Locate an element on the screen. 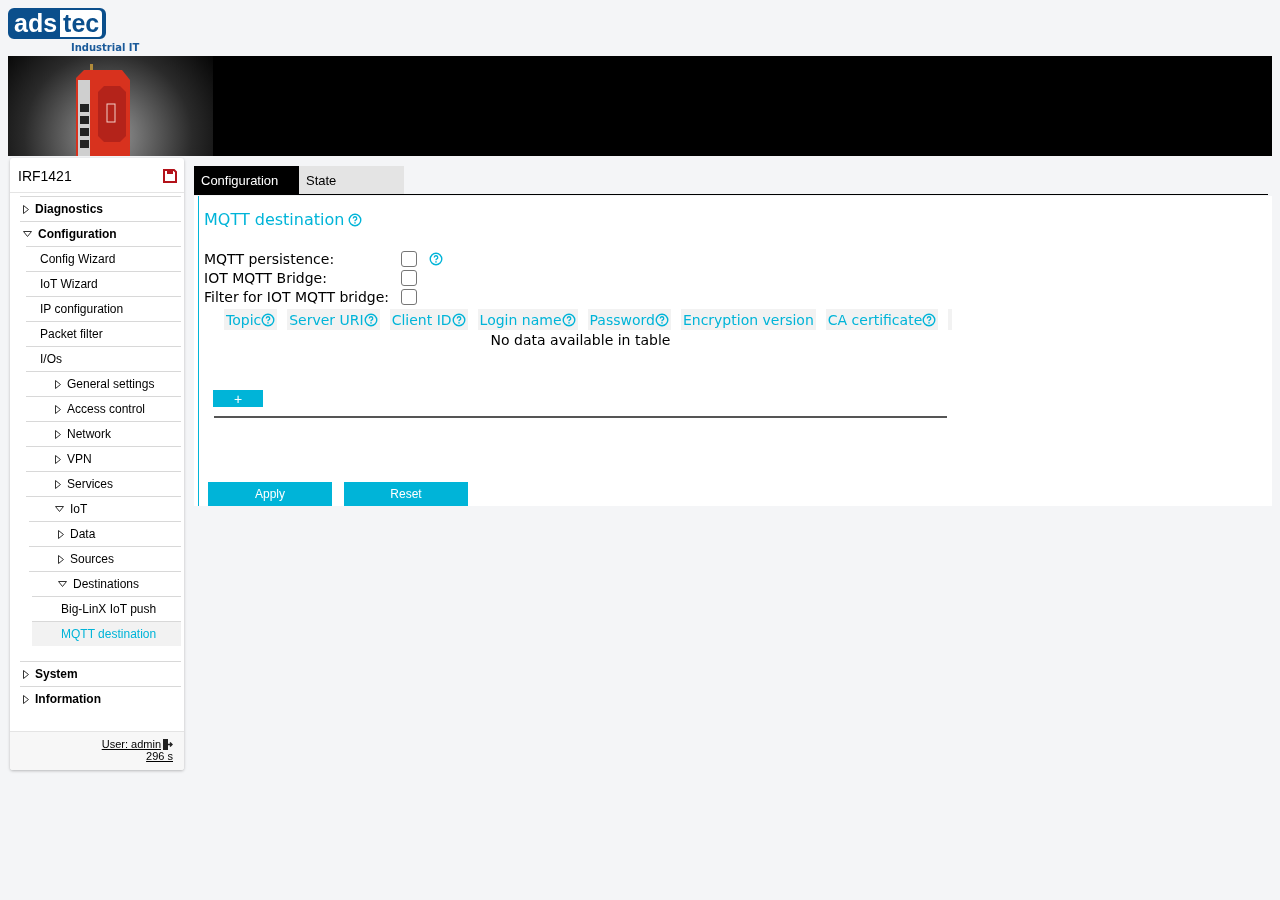 This screenshot has height=900, width=1280. tab: State is located at coordinates (351, 180).